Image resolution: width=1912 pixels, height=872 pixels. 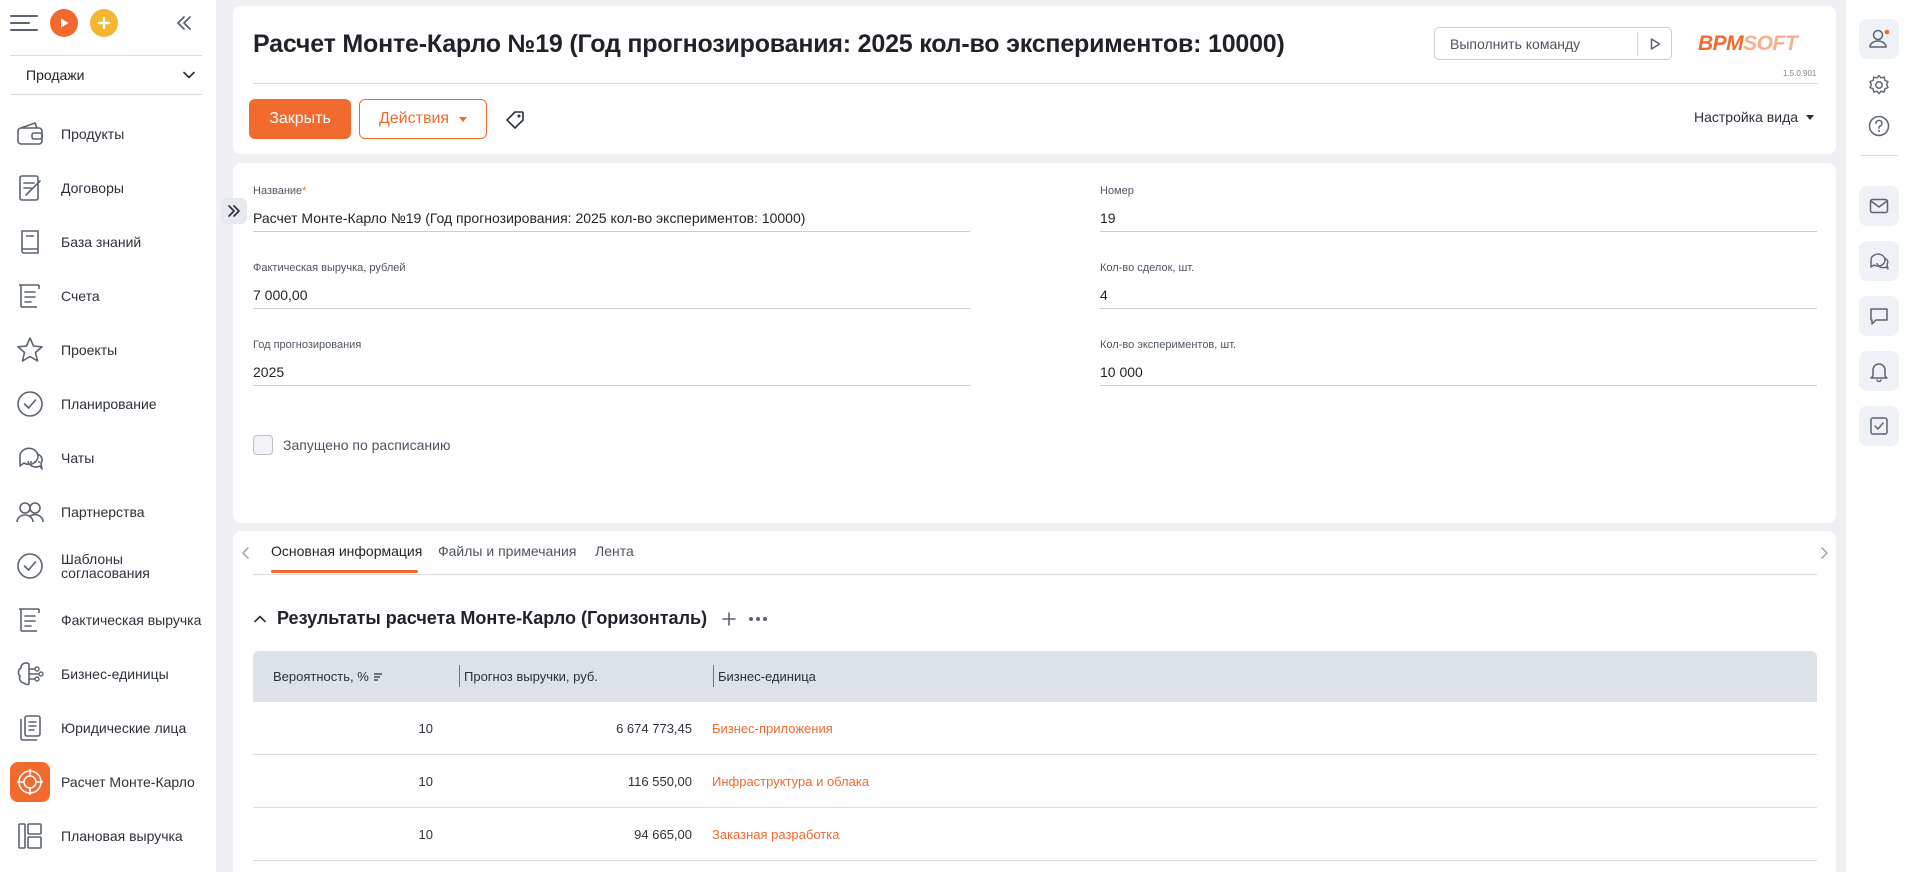 What do you see at coordinates (30, 134) in the screenshot?
I see `wallet-icon` at bounding box center [30, 134].